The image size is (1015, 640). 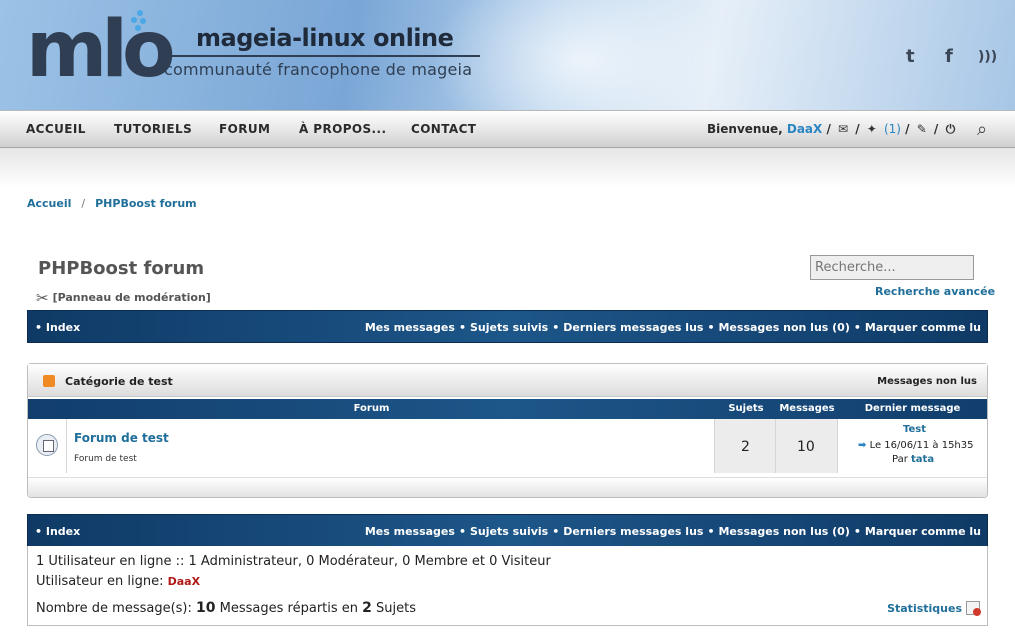 What do you see at coordinates (507, 487) in the screenshot?
I see `category-footer` at bounding box center [507, 487].